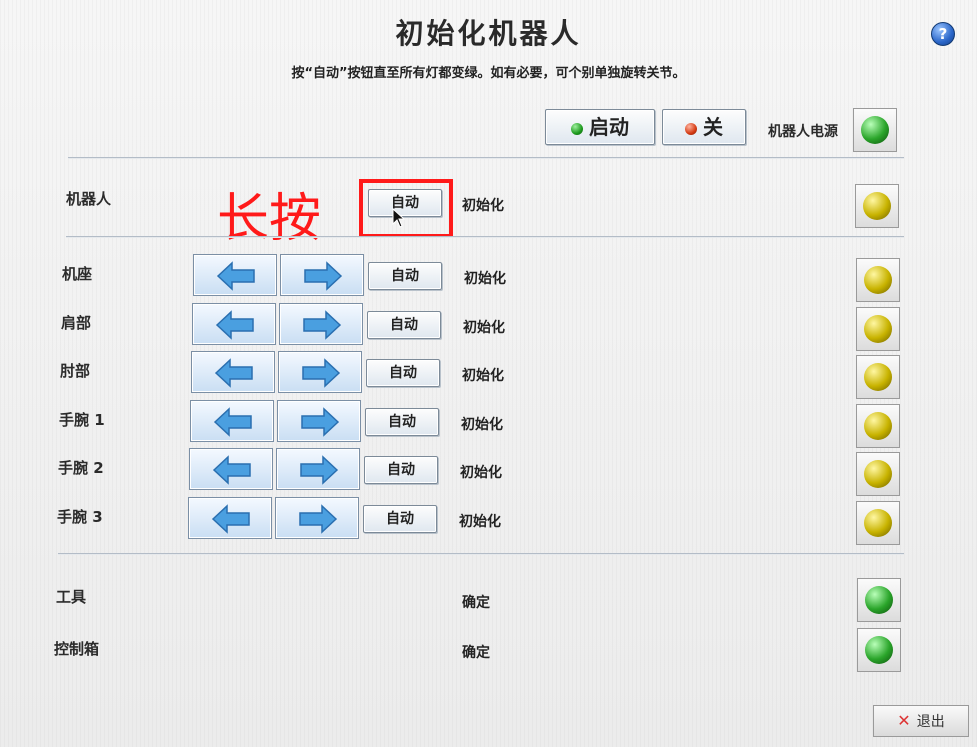  Describe the element at coordinates (609, 127) in the screenshot. I see `start-button-label: 启动` at that location.